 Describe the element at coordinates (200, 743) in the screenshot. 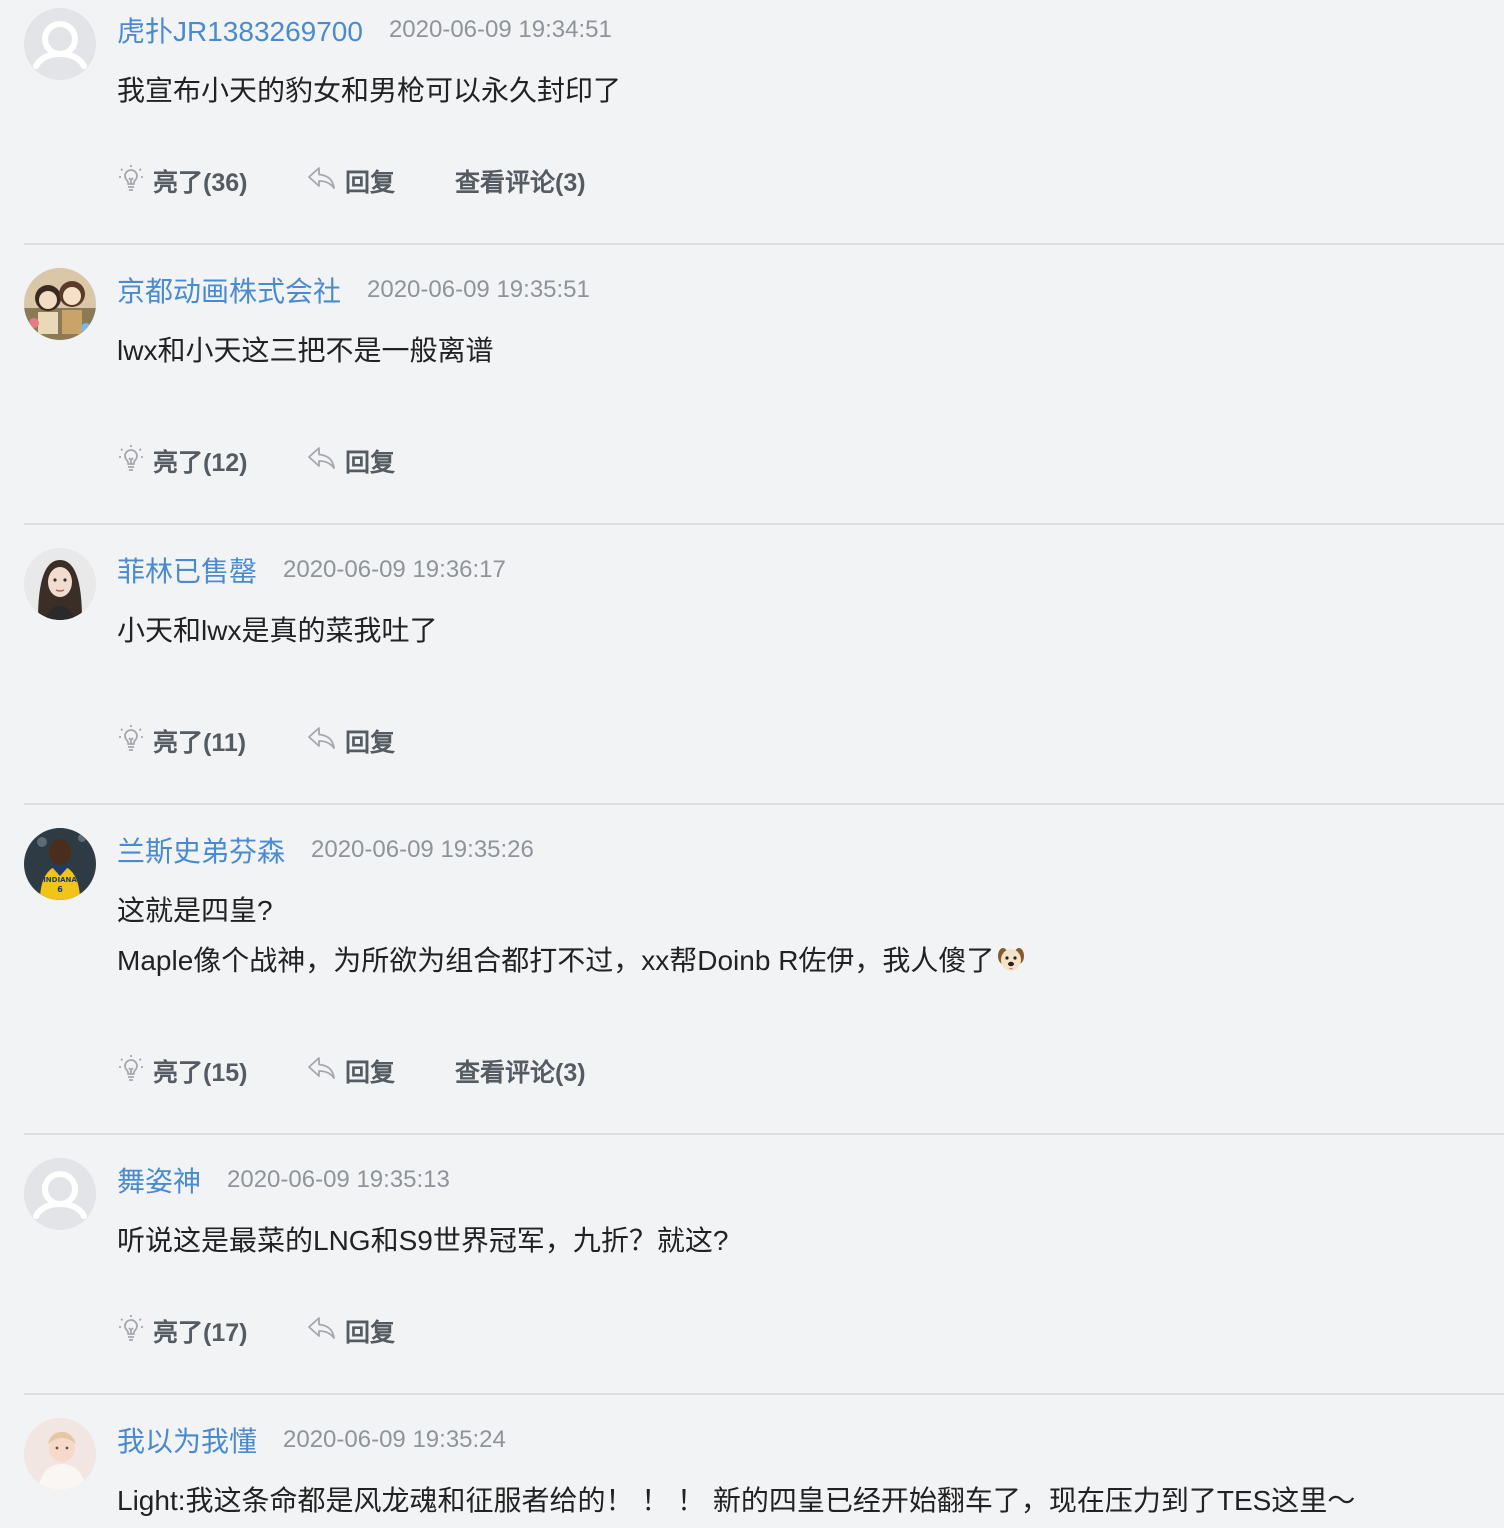

I see `like-count: 亮了(11)` at that location.